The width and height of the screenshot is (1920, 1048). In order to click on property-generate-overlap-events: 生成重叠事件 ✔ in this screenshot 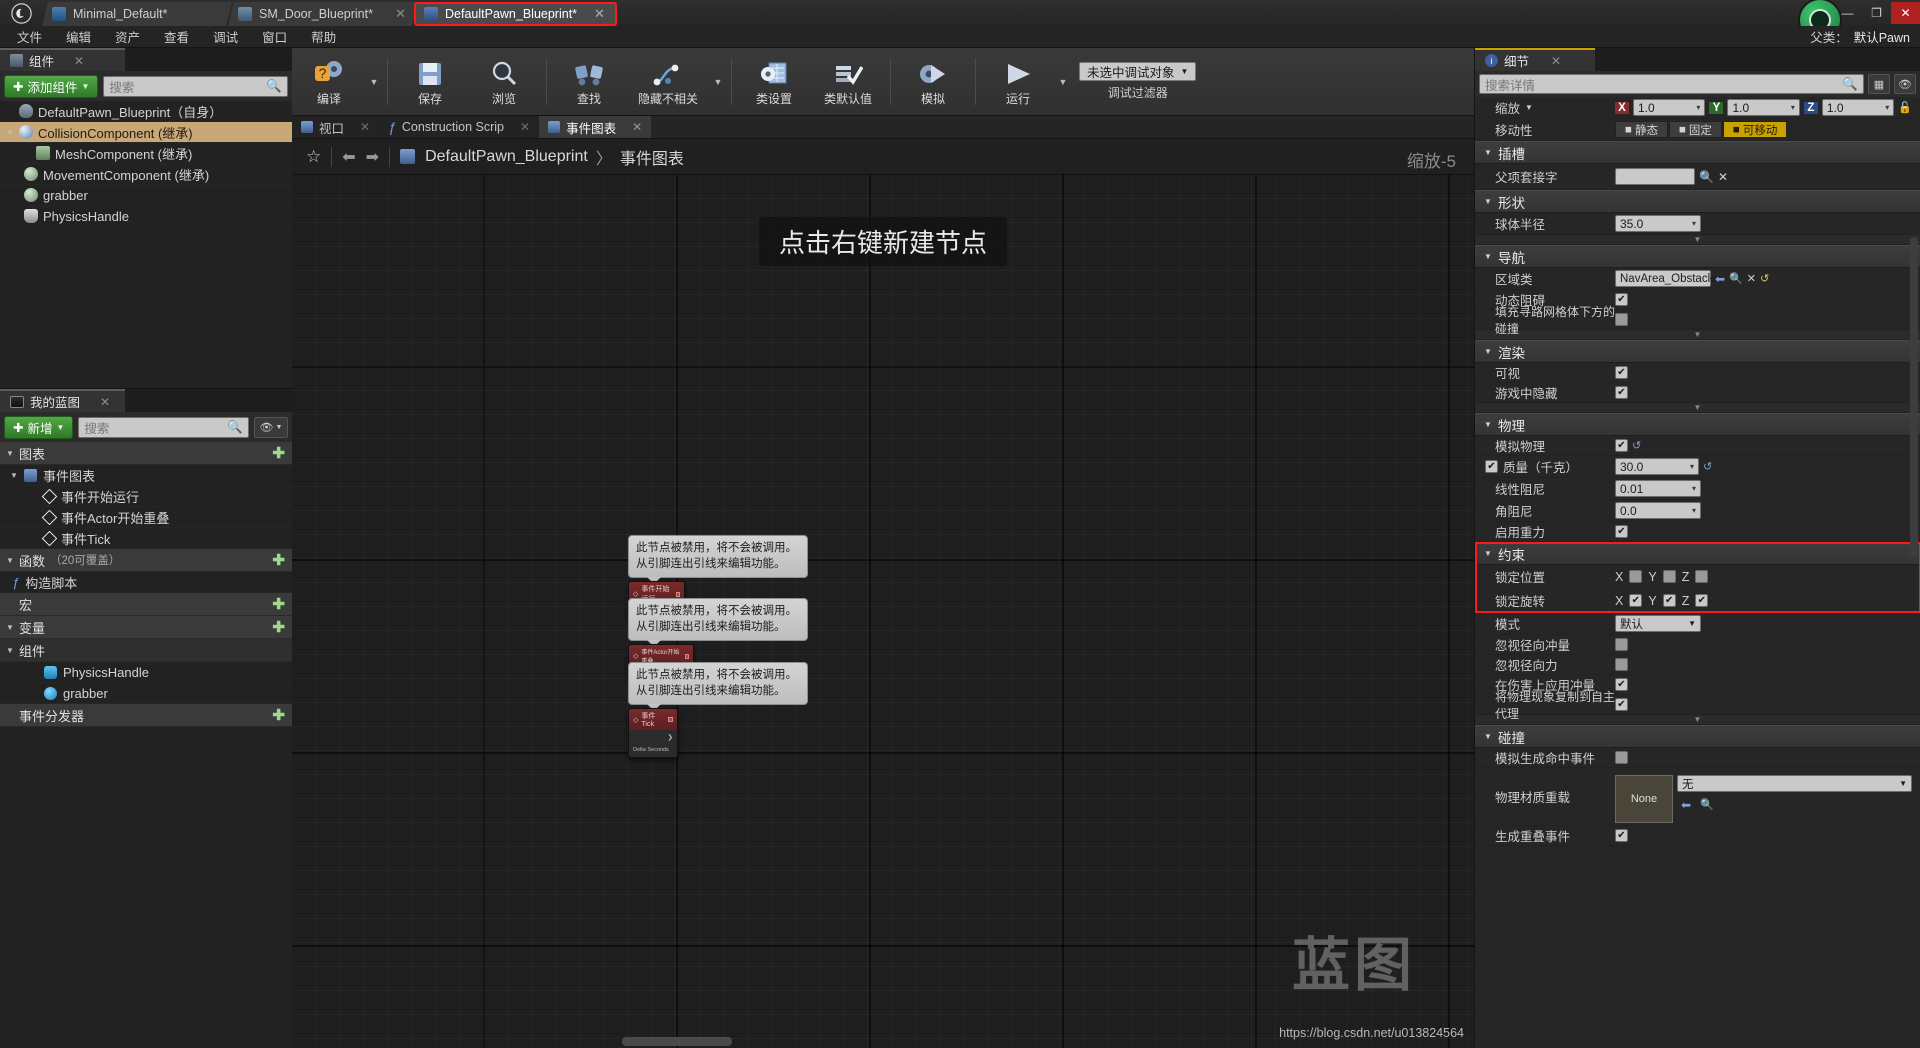, I will do `click(1697, 836)`.